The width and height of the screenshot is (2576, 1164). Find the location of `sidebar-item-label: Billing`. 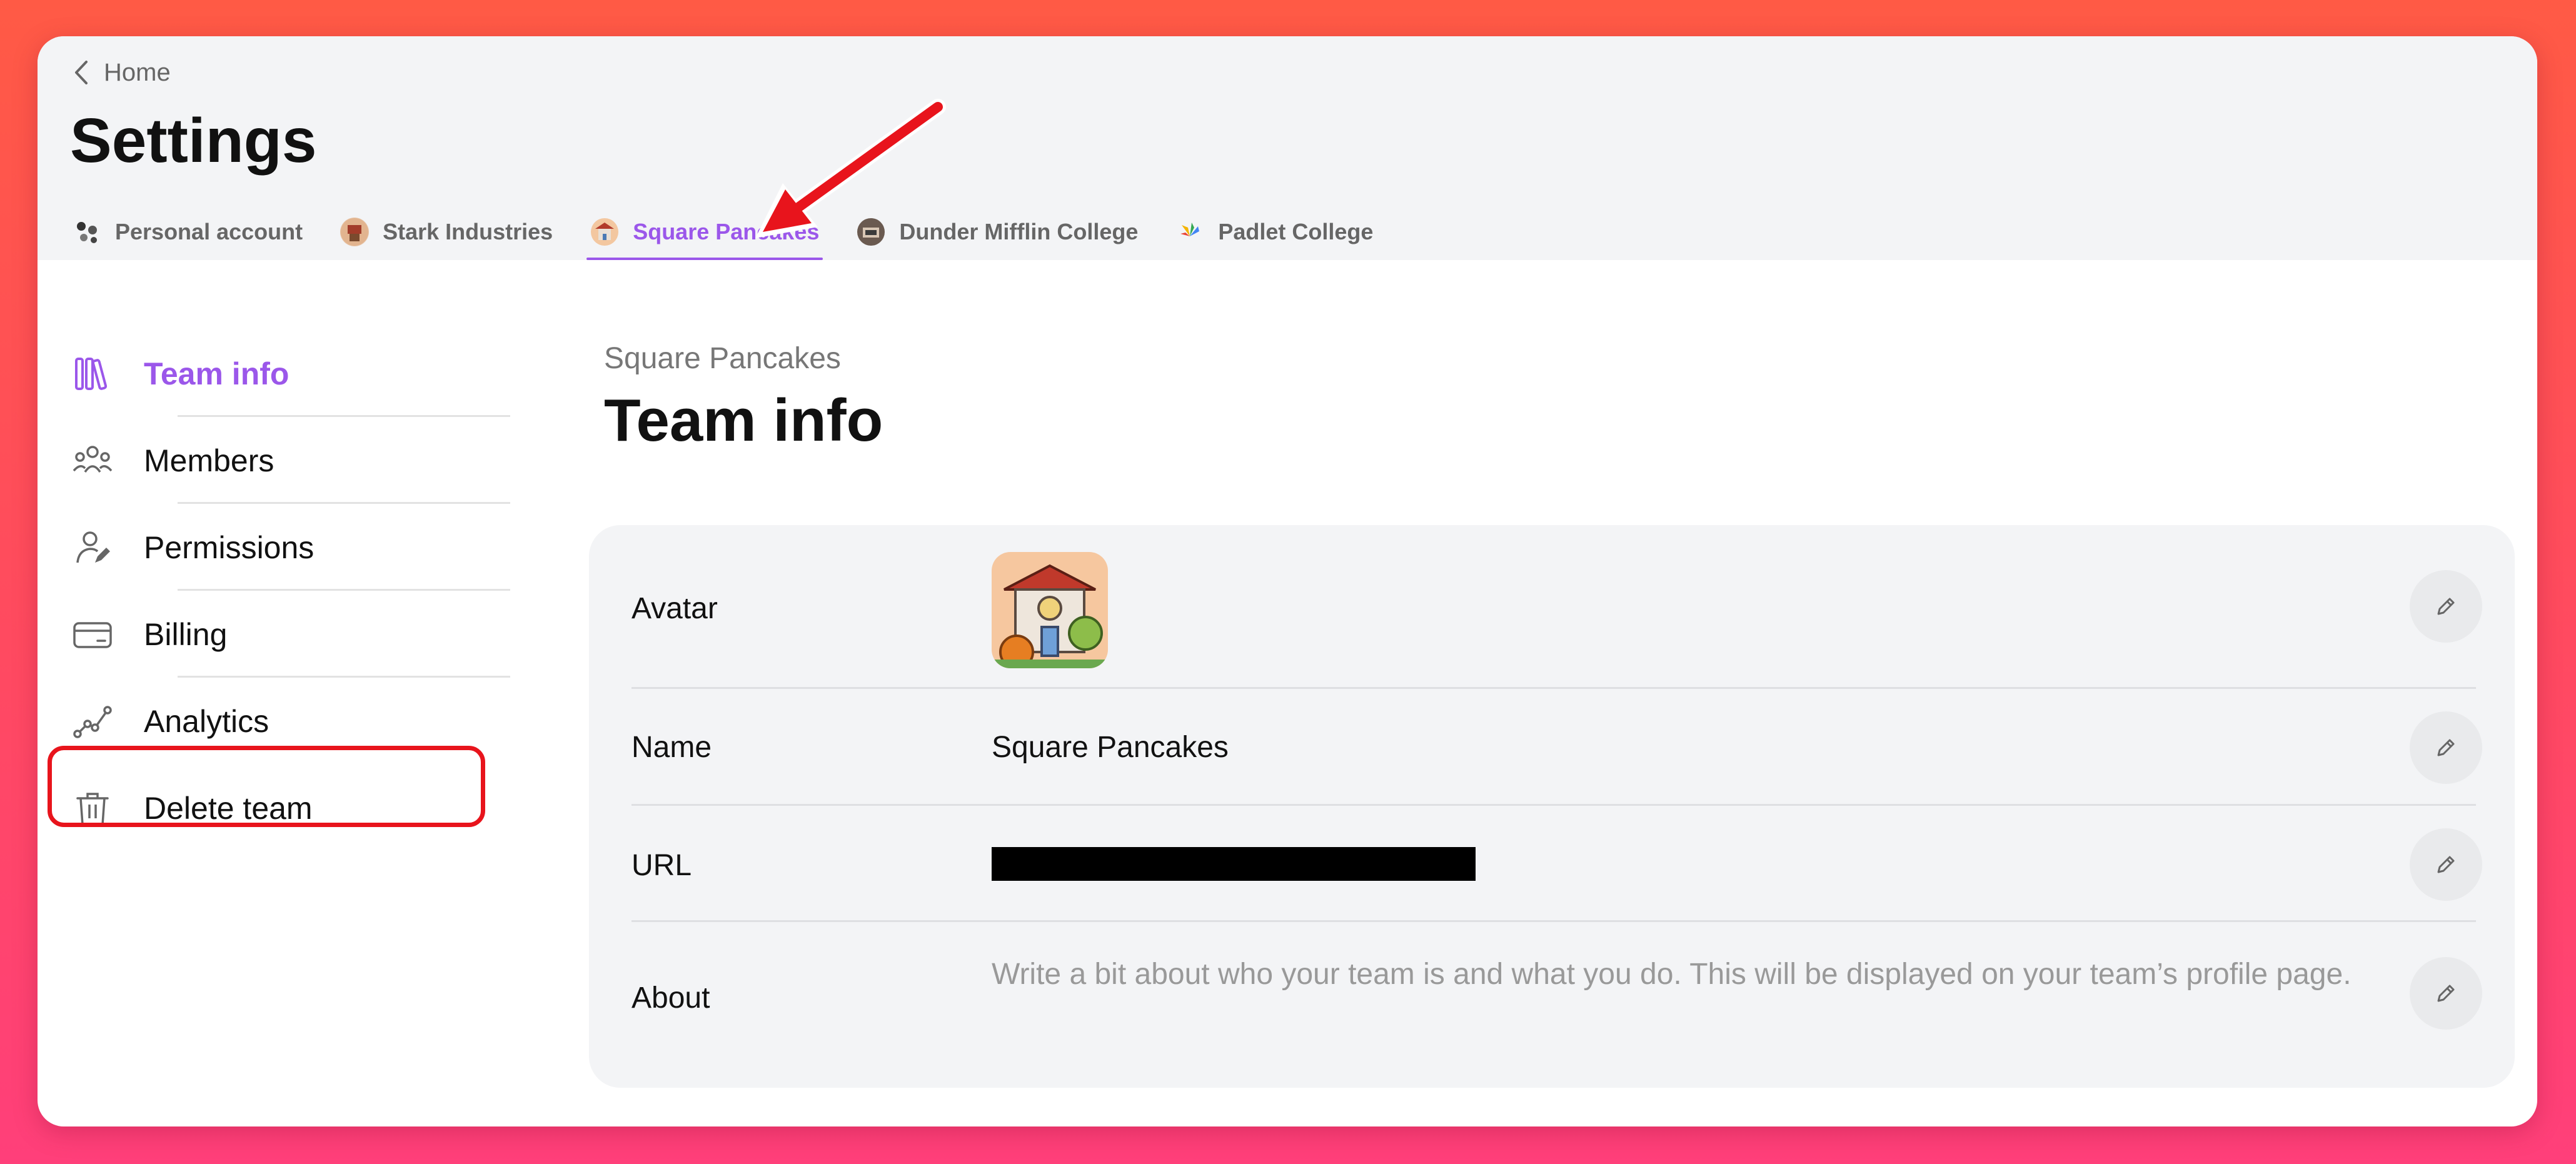

sidebar-item-label: Billing is located at coordinates (186, 634).